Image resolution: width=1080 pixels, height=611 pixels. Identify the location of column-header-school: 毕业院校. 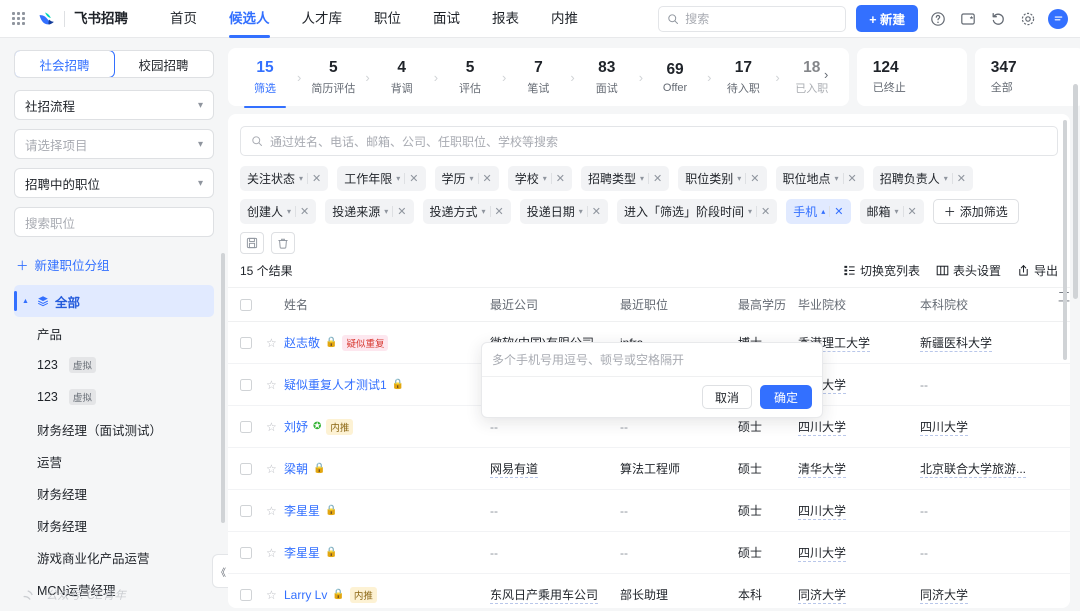
(859, 304).